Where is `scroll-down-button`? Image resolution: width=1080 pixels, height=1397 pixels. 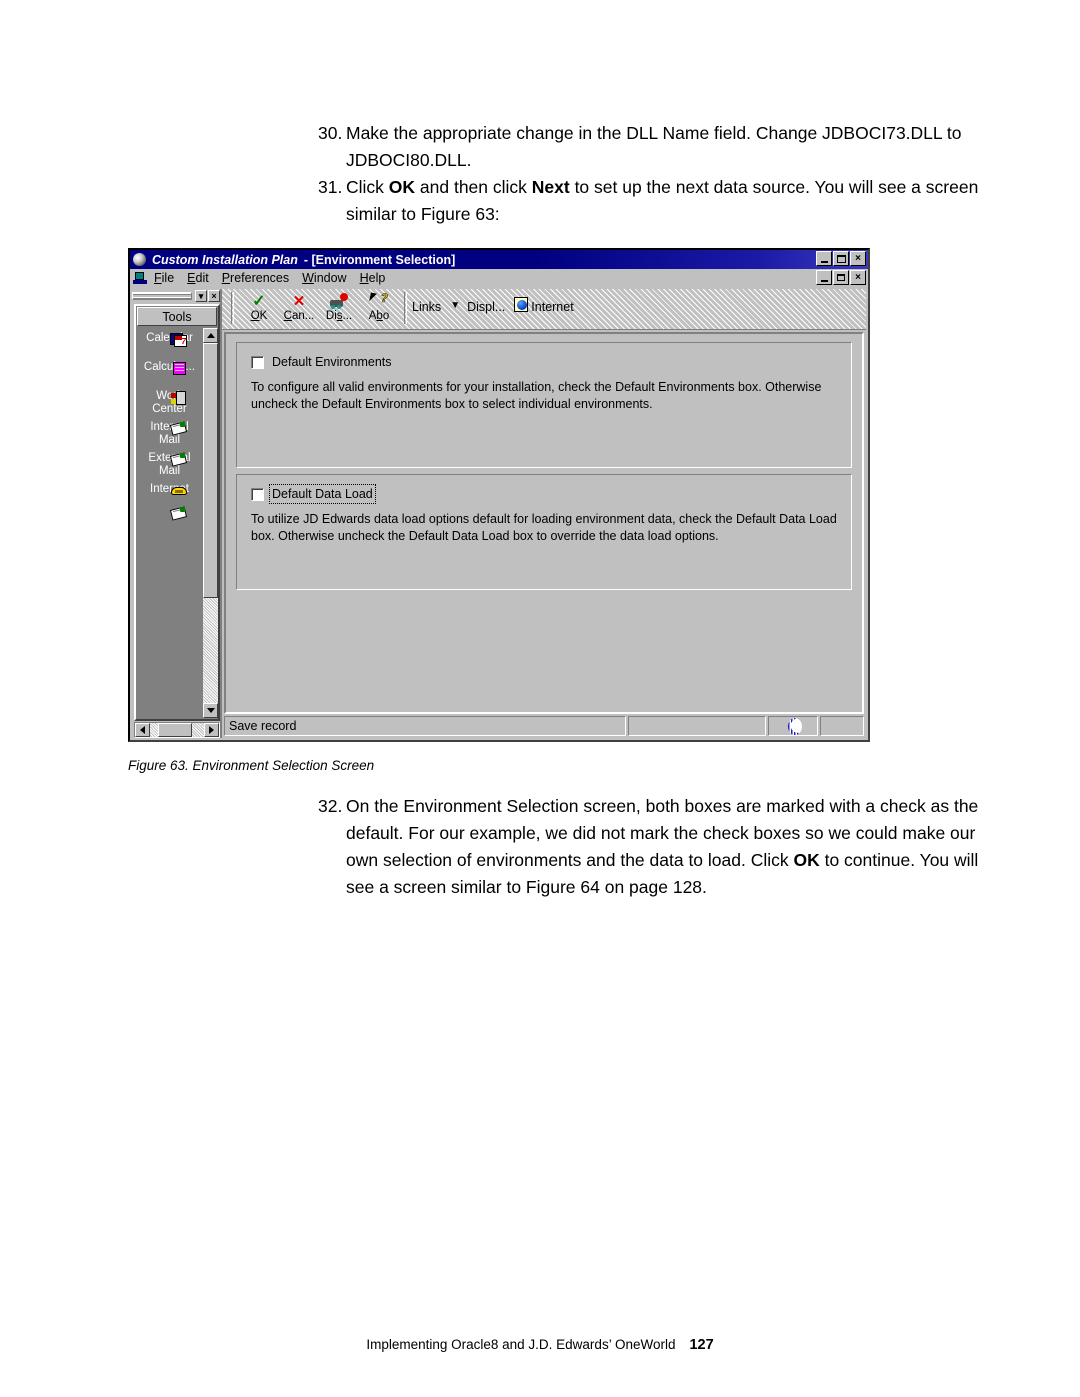 scroll-down-button is located at coordinates (210, 710).